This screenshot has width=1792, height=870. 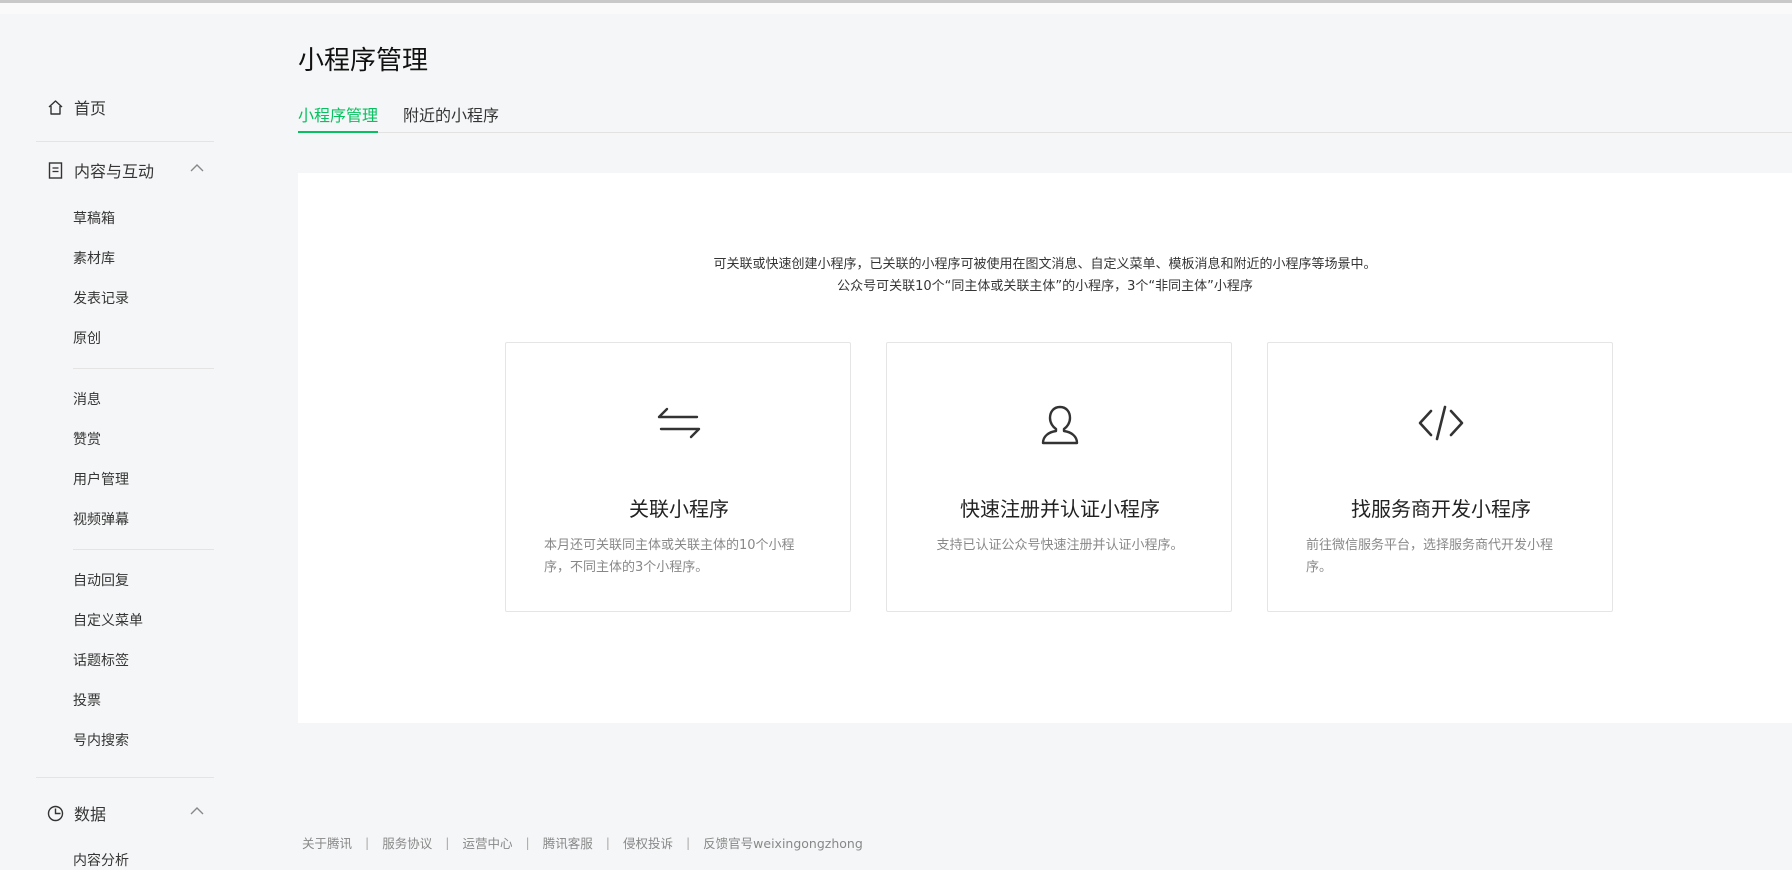 I want to click on card-title: 快速注册并认证小程序, so click(x=1060, y=509).